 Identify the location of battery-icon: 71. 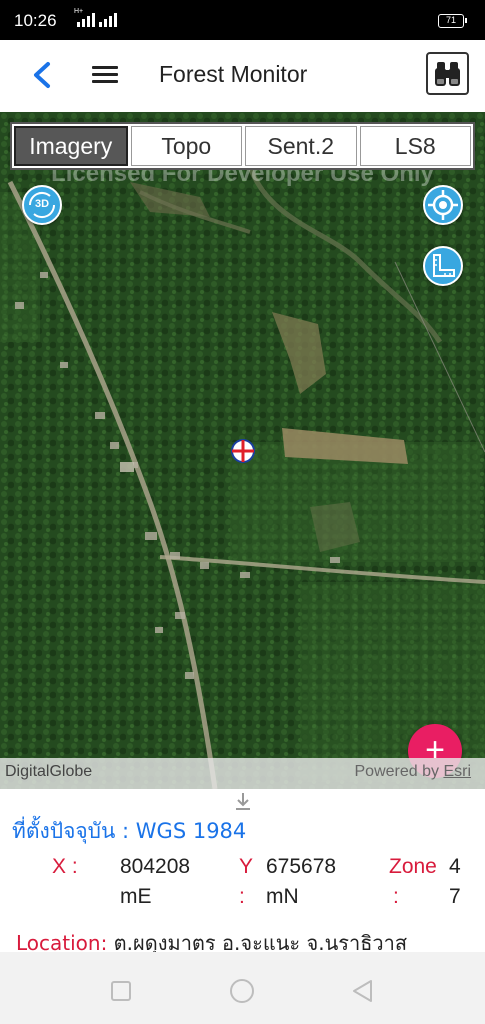
(452, 21).